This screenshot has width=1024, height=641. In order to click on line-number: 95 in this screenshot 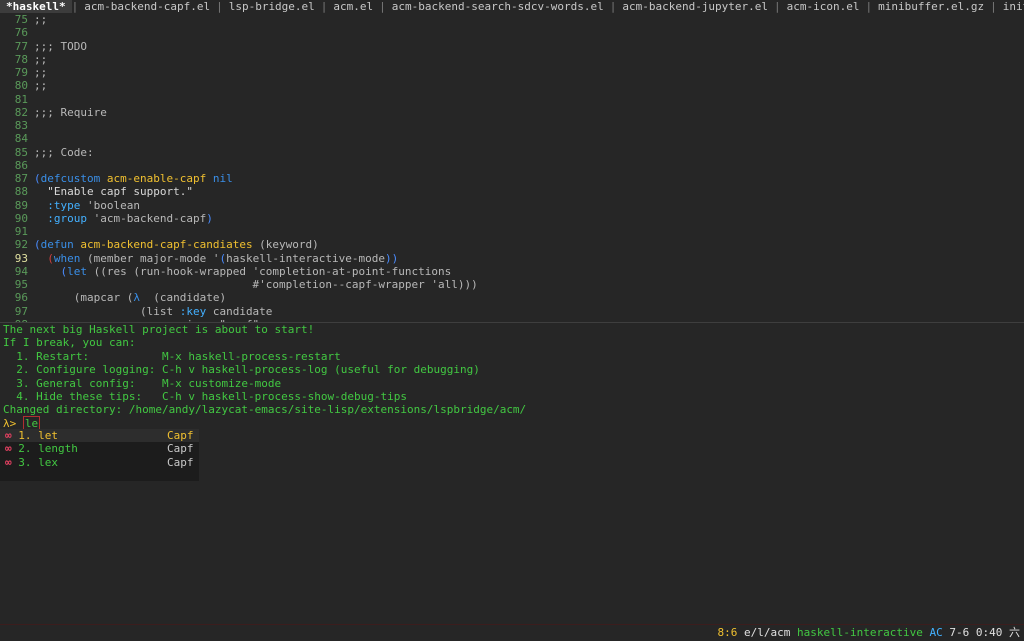, I will do `click(21, 284)`.